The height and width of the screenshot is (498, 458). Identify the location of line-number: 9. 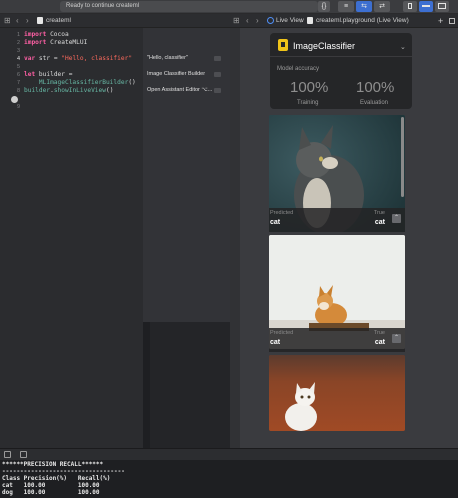
(18, 107).